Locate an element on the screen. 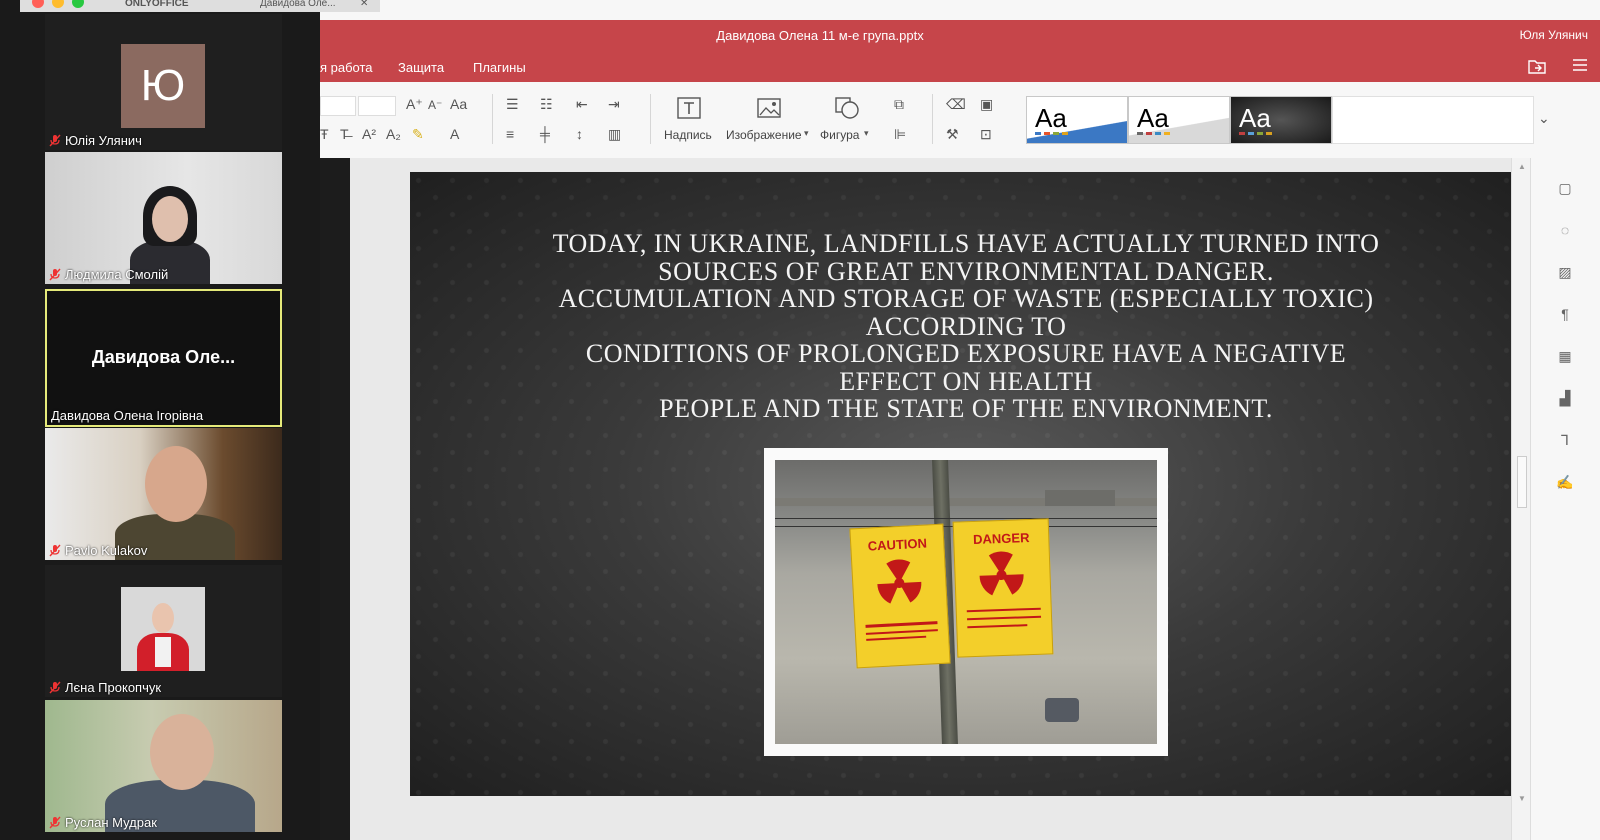 The height and width of the screenshot is (840, 1600). change-case-icon: Aa is located at coordinates (458, 104).